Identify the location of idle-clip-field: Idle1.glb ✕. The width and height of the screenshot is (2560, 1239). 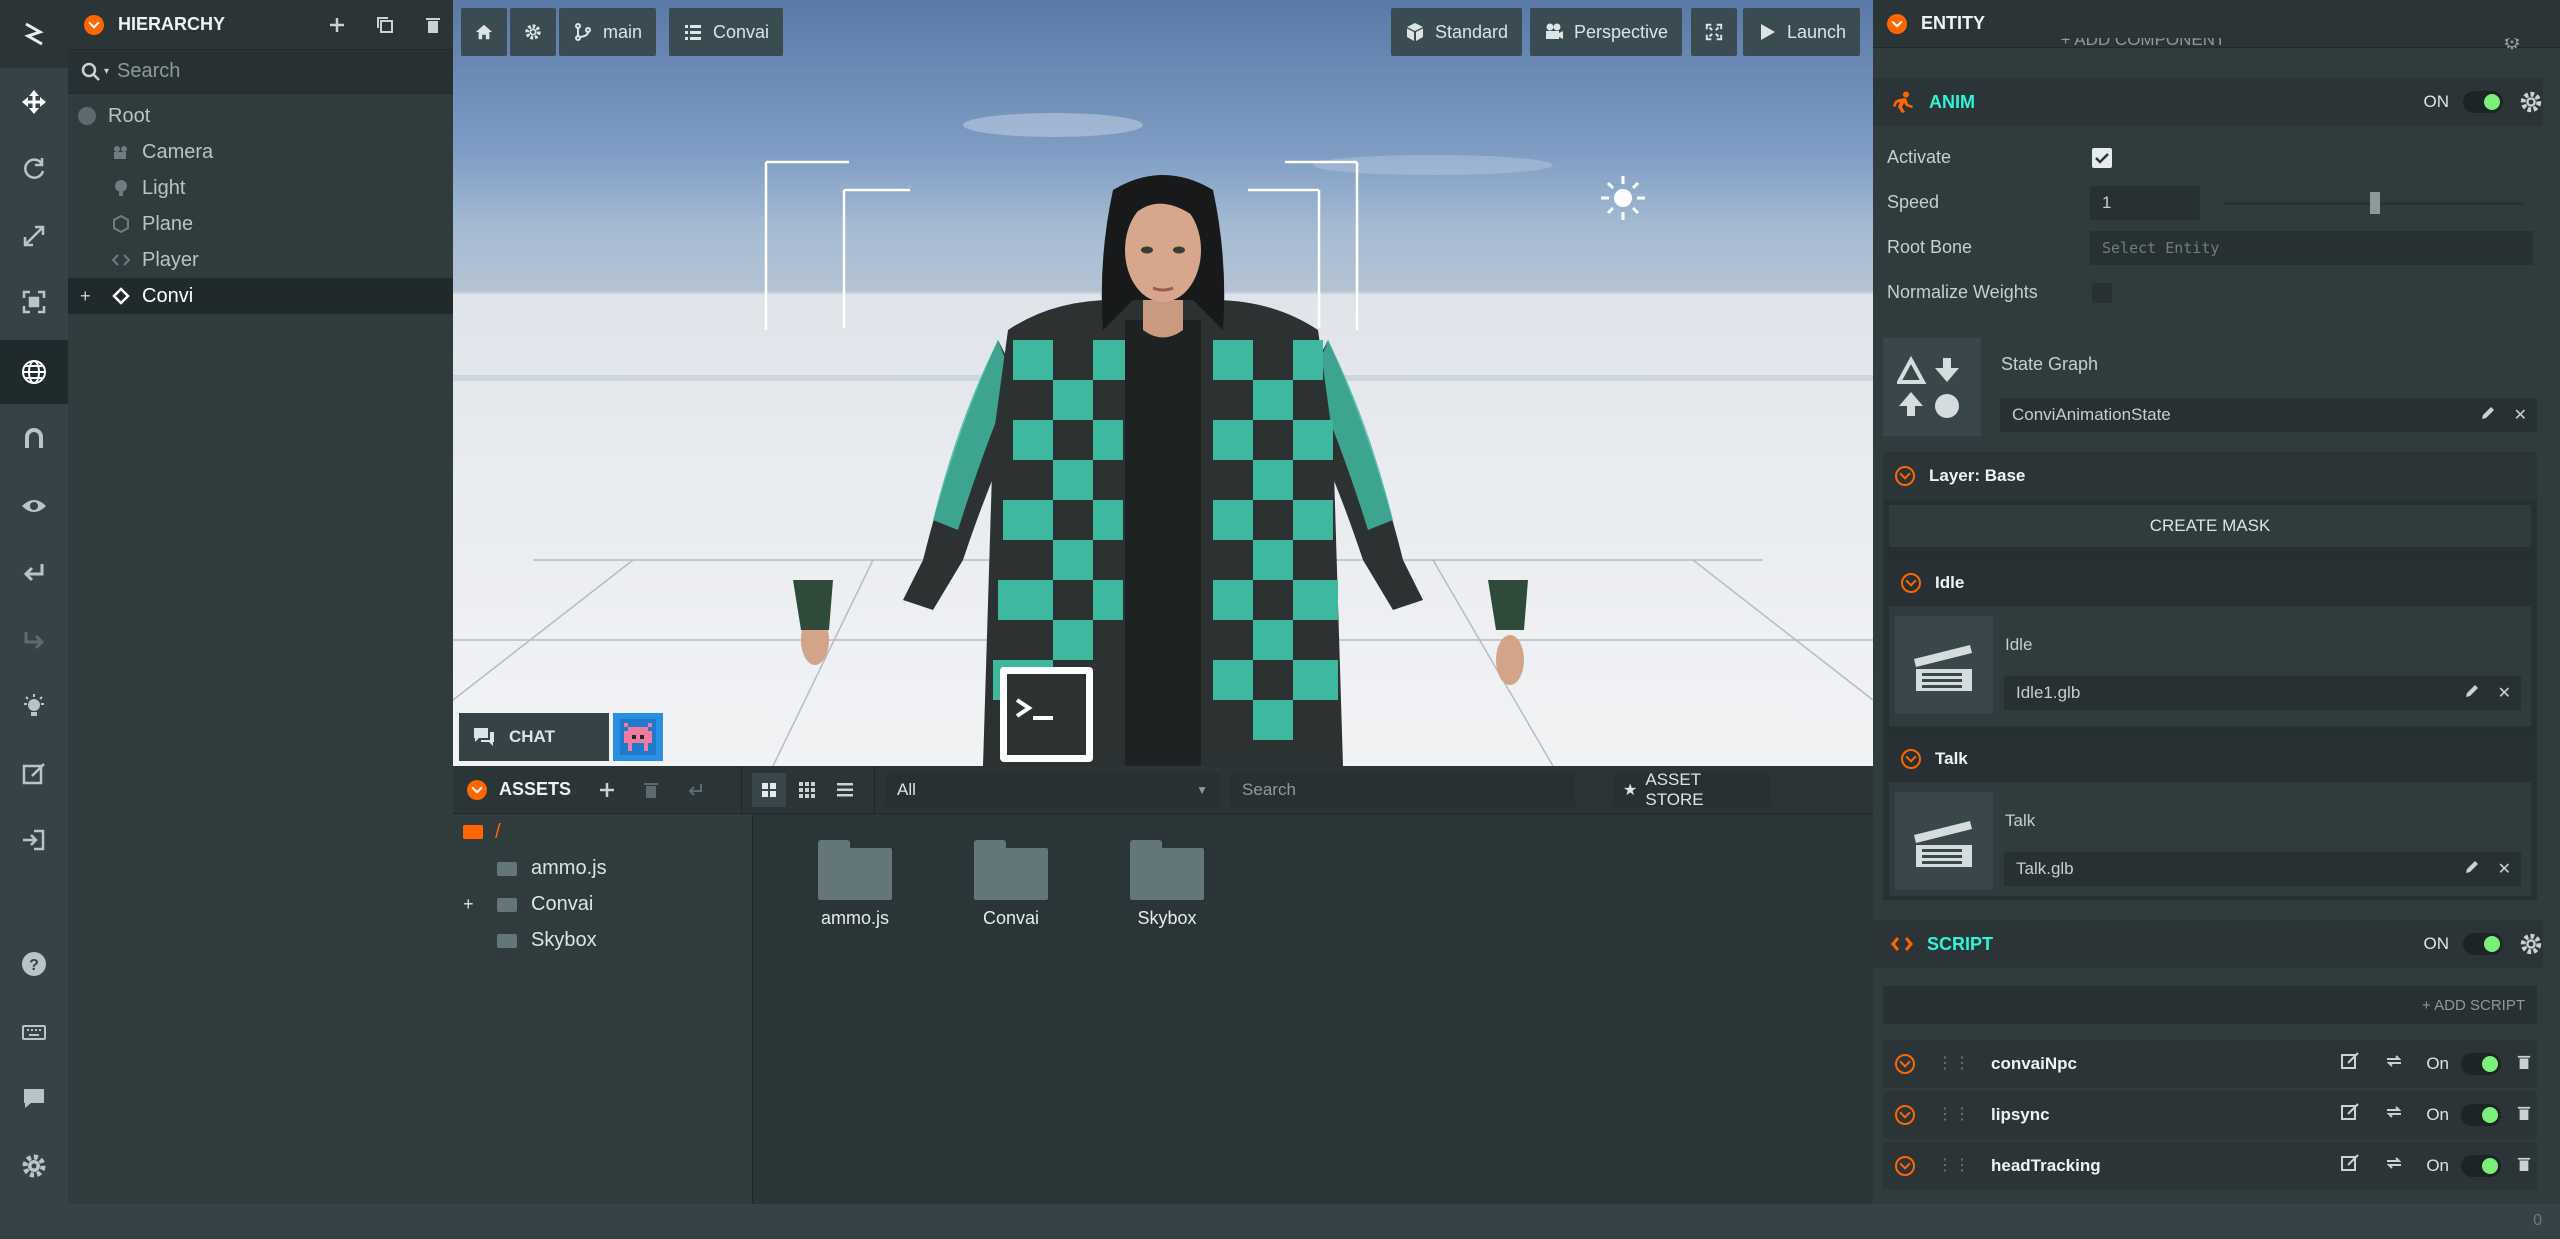
(2262, 693).